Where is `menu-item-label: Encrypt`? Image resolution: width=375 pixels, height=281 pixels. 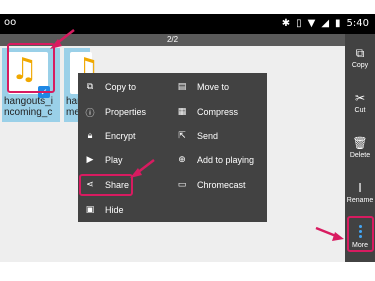 menu-item-label: Encrypt is located at coordinates (120, 136).